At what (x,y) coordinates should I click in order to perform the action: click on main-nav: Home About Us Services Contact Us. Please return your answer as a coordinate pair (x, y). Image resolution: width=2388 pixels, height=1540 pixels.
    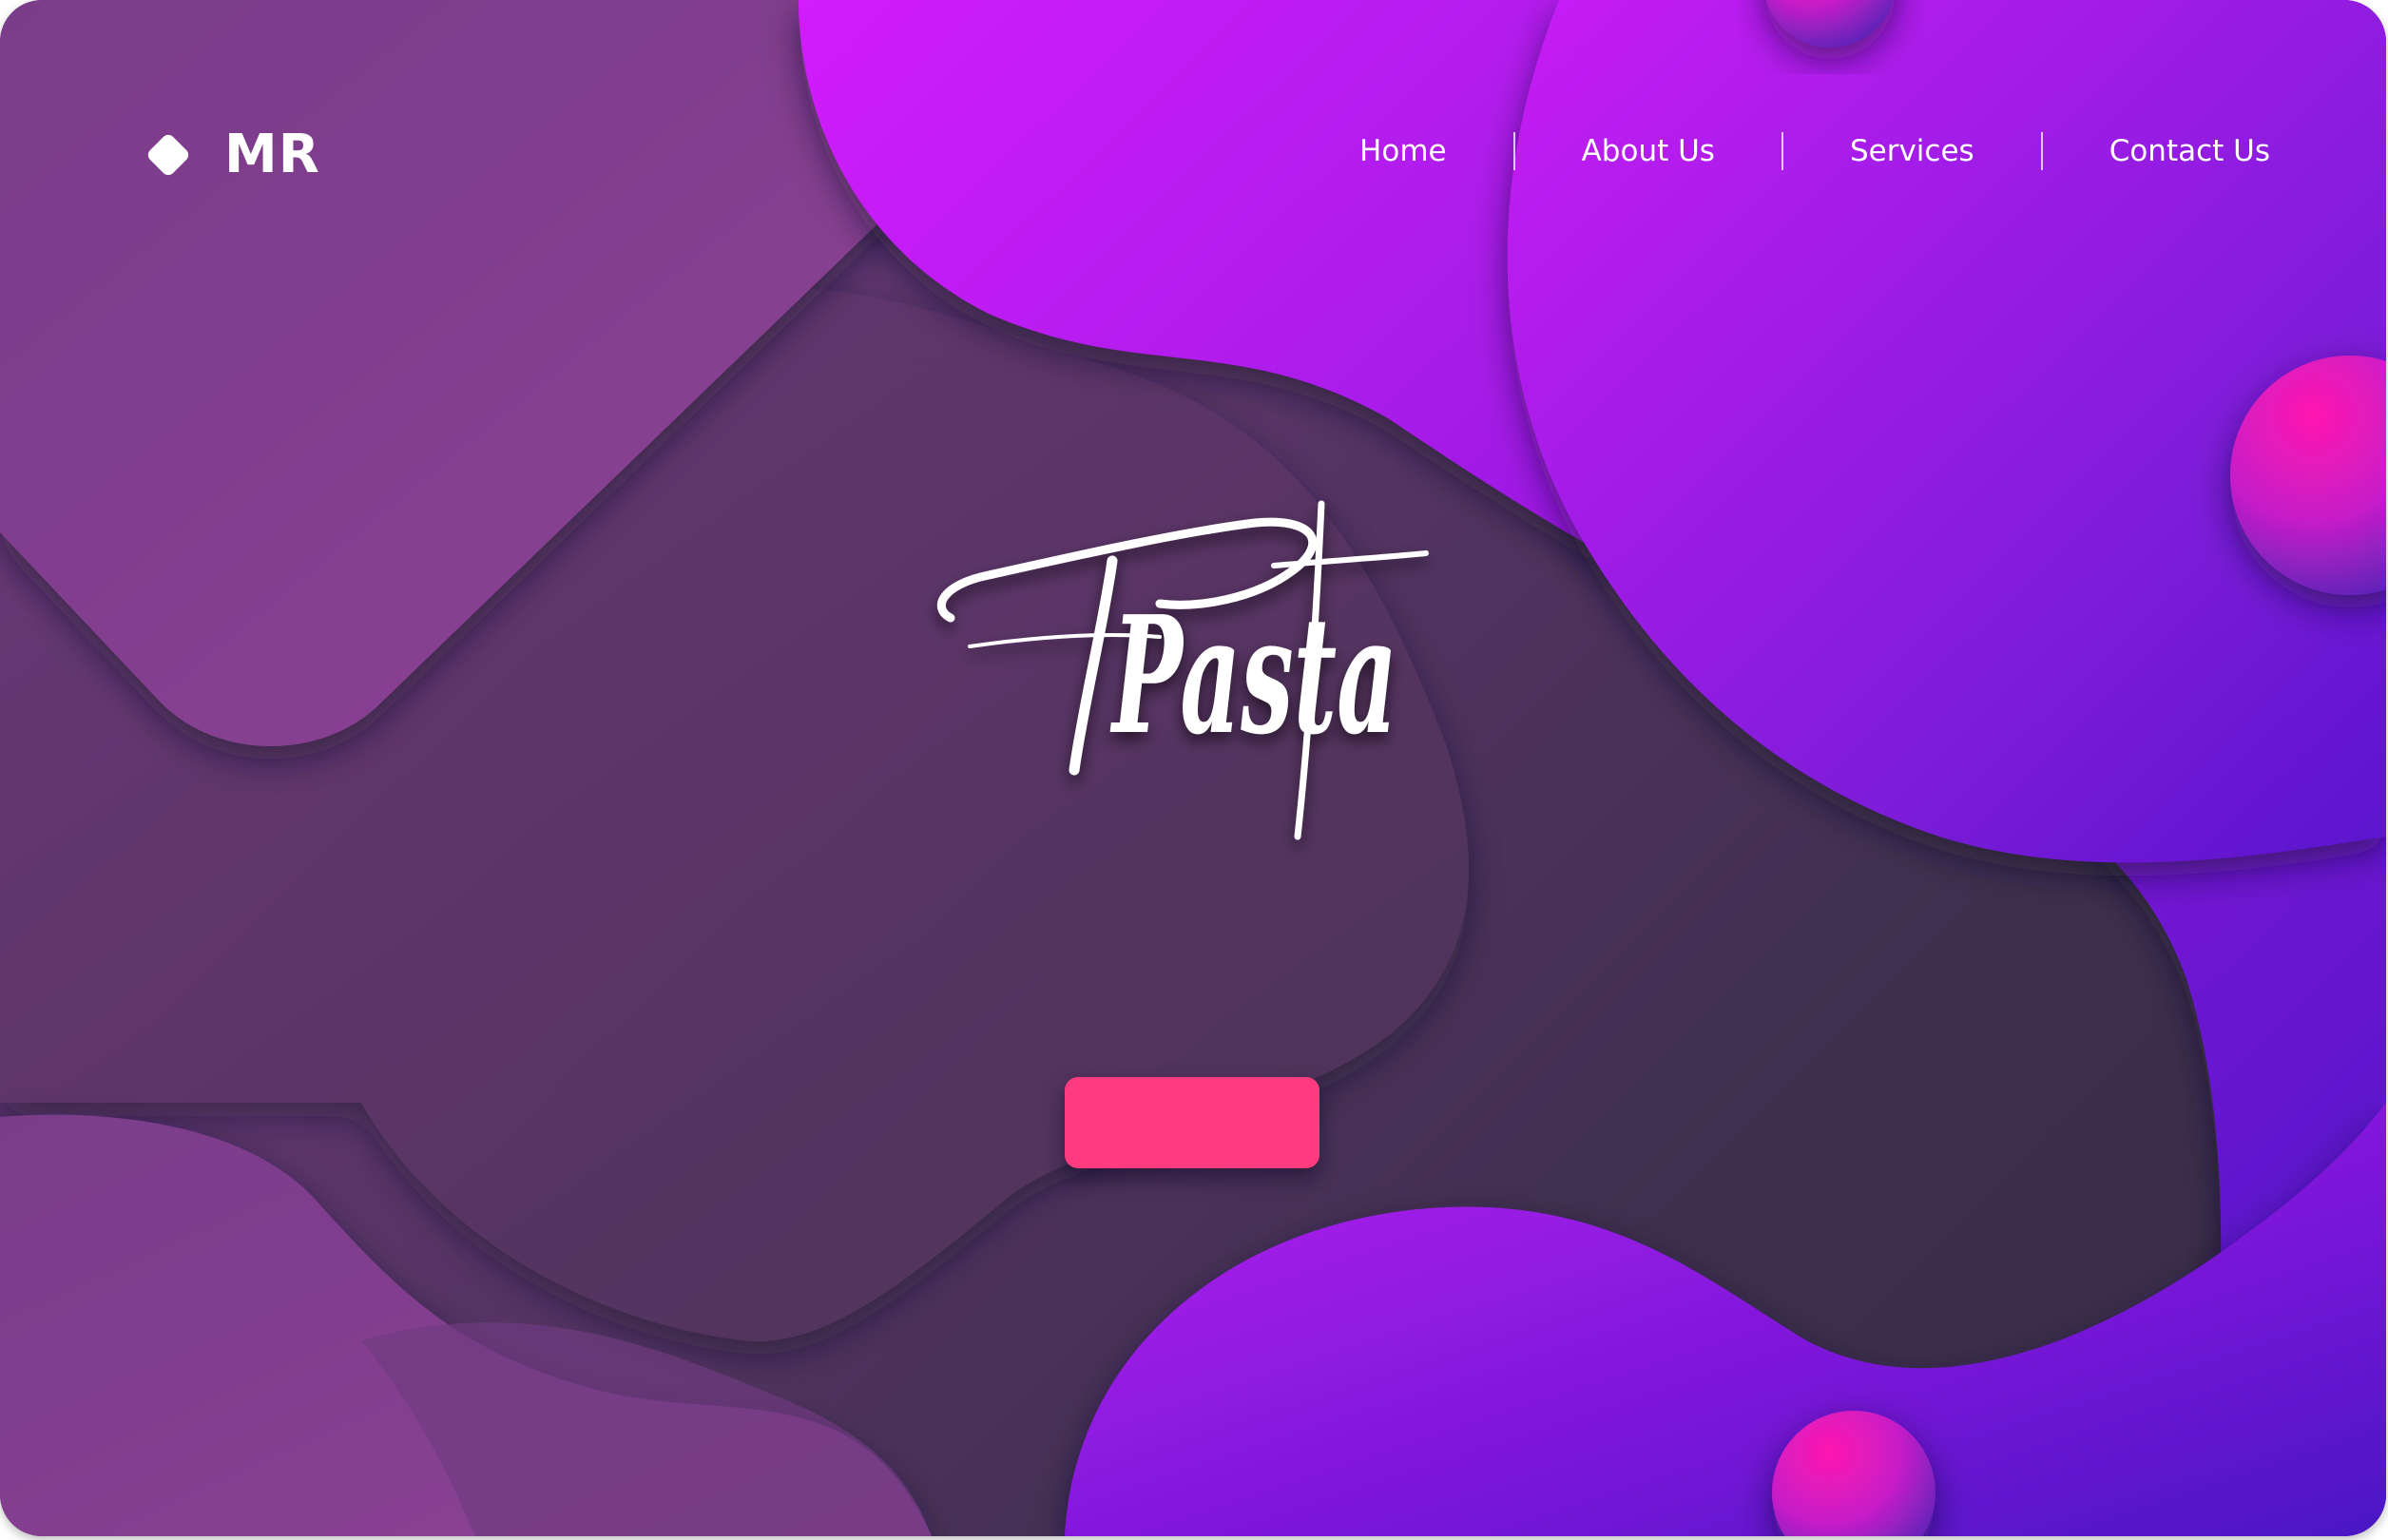
    Looking at the image, I should click on (1815, 151).